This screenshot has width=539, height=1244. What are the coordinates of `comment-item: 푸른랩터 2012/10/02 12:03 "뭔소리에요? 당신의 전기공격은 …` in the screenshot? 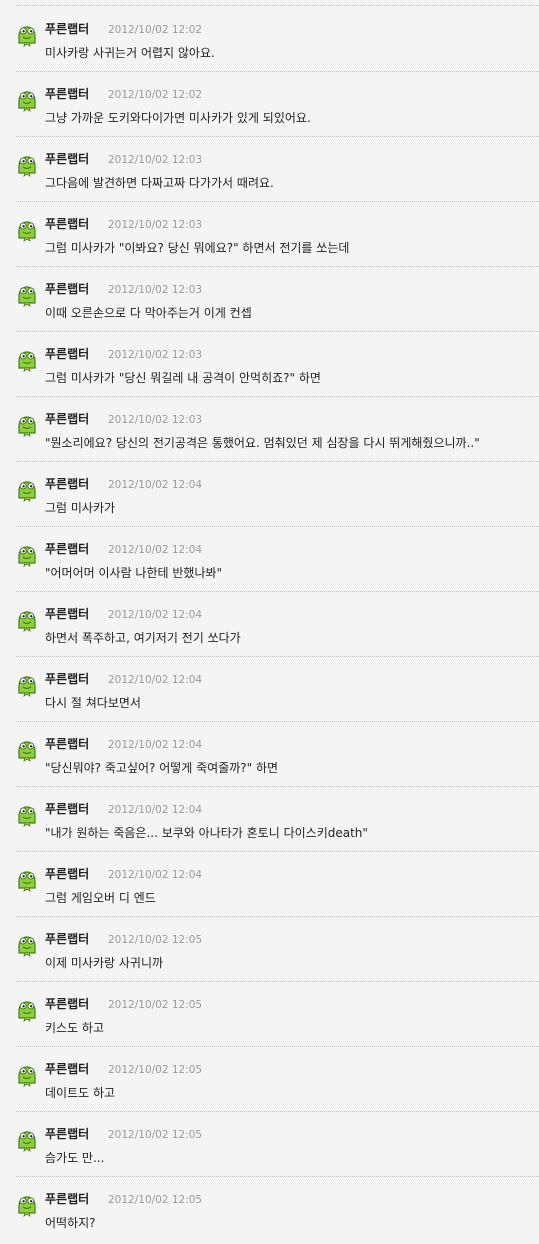 It's located at (269, 429).